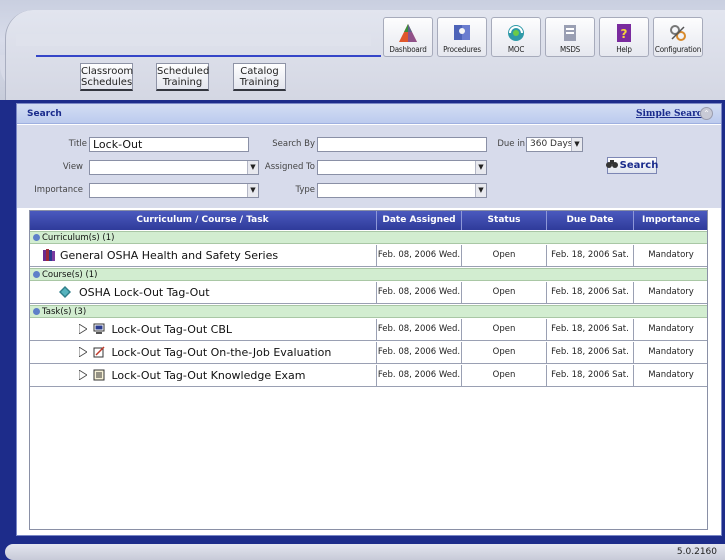 The height and width of the screenshot is (560, 725). I want to click on exam-task-icon, so click(99, 377).